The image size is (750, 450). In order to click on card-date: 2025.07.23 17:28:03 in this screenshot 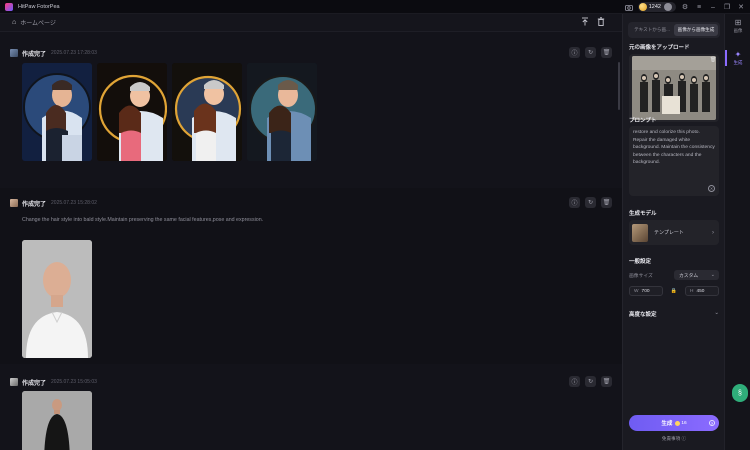, I will do `click(74, 53)`.